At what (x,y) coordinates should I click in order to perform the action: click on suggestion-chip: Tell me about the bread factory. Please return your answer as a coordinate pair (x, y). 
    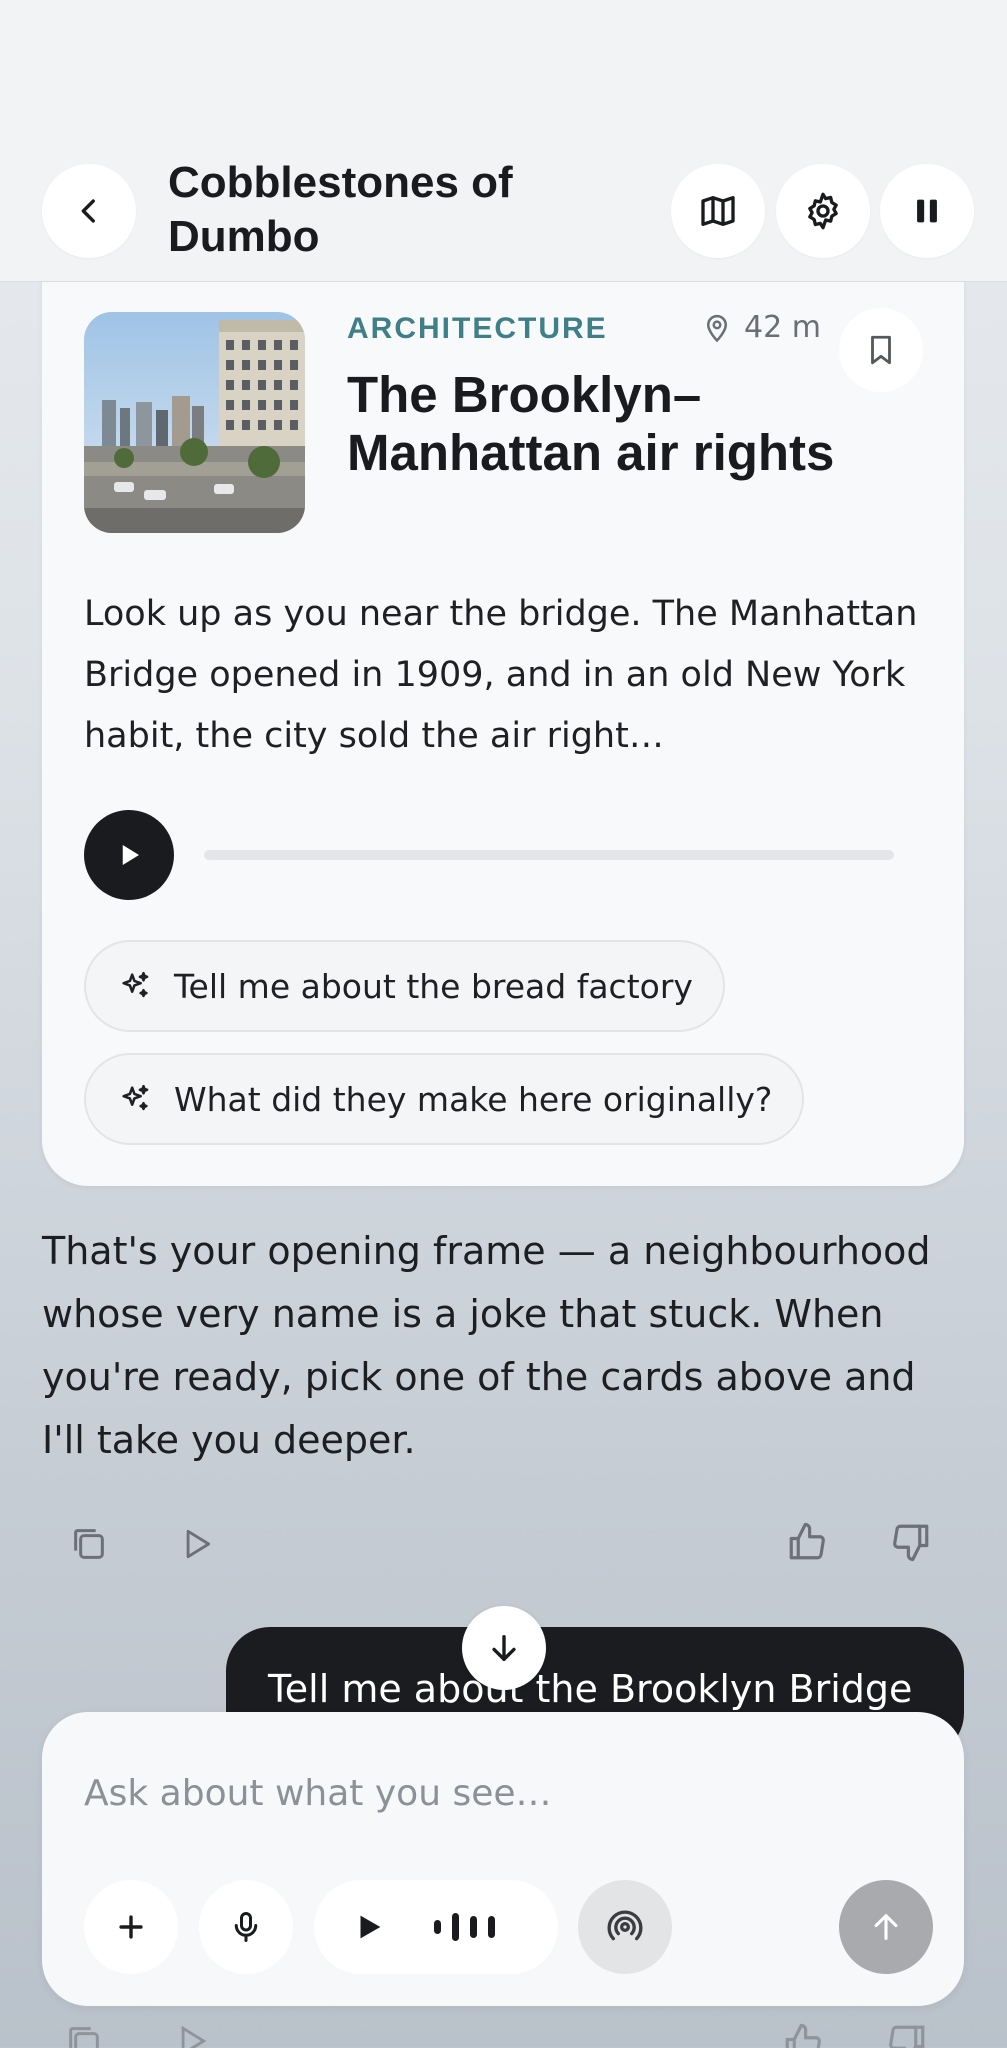
    Looking at the image, I should click on (404, 986).